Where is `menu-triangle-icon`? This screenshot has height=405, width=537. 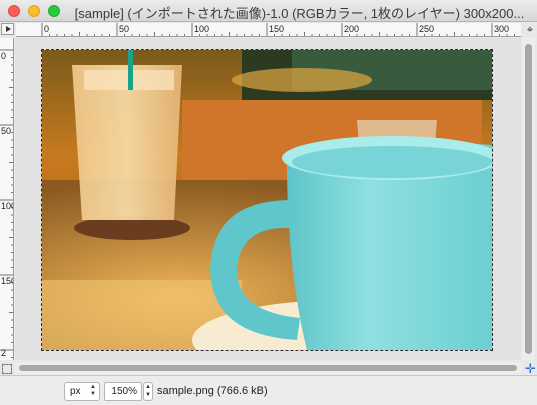 menu-triangle-icon is located at coordinates (8, 29).